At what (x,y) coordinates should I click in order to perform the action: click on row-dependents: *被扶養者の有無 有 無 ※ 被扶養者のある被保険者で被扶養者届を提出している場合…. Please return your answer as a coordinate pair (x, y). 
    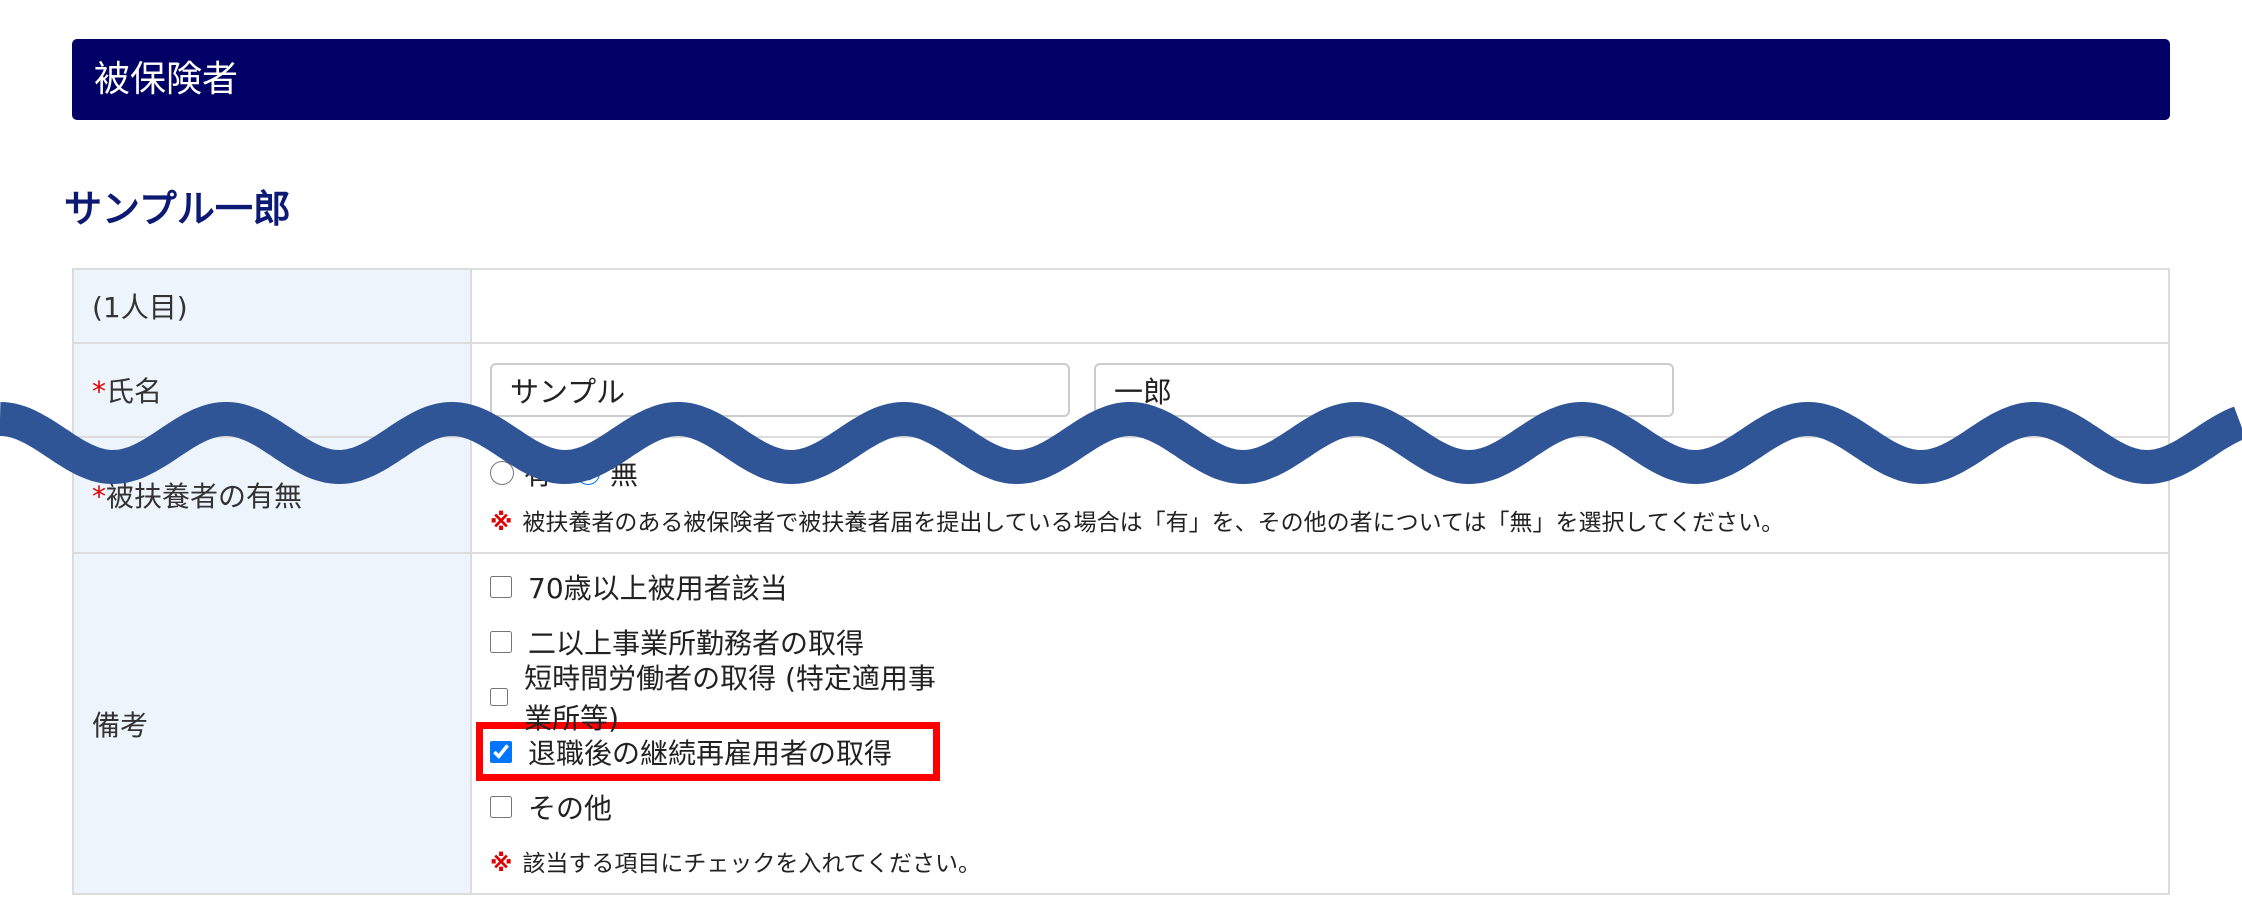
    Looking at the image, I should click on (1121, 495).